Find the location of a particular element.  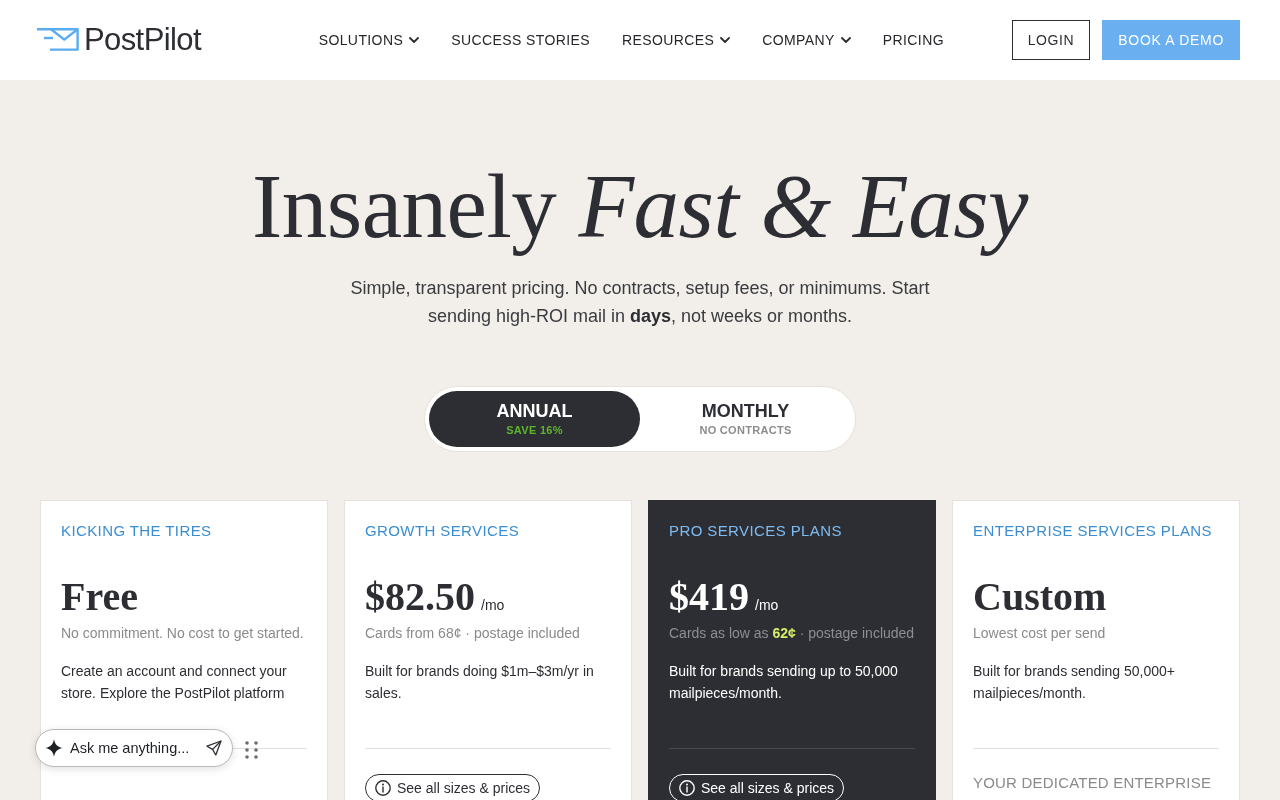

plan-name: ENTERPRISE SERVICES PLANS is located at coordinates (1093, 531).